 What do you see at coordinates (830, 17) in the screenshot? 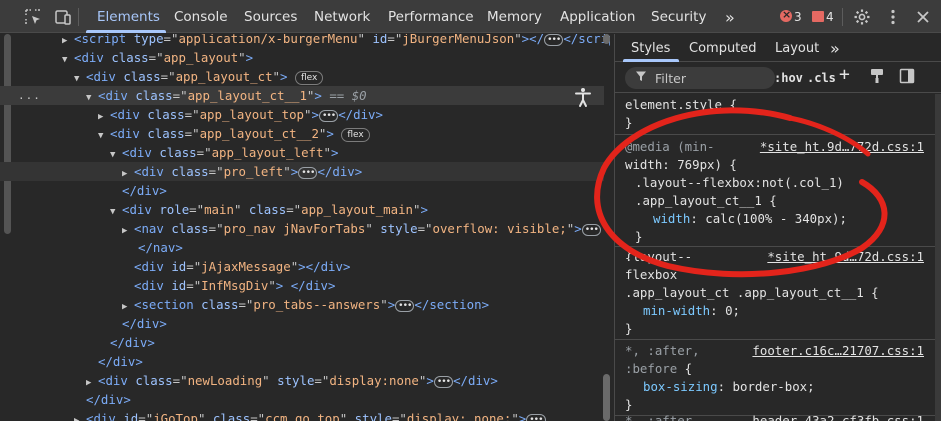
I see `warning-count: 4` at bounding box center [830, 17].